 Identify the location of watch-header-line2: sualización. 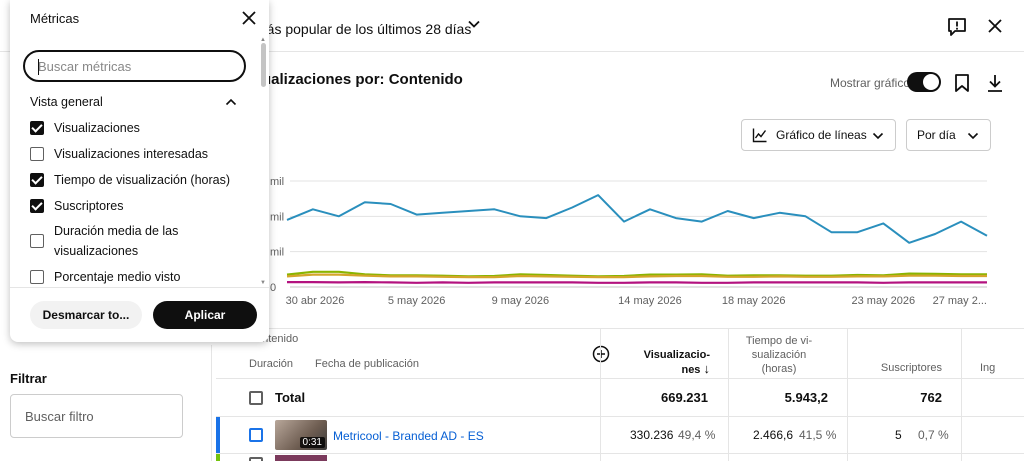
(779, 355).